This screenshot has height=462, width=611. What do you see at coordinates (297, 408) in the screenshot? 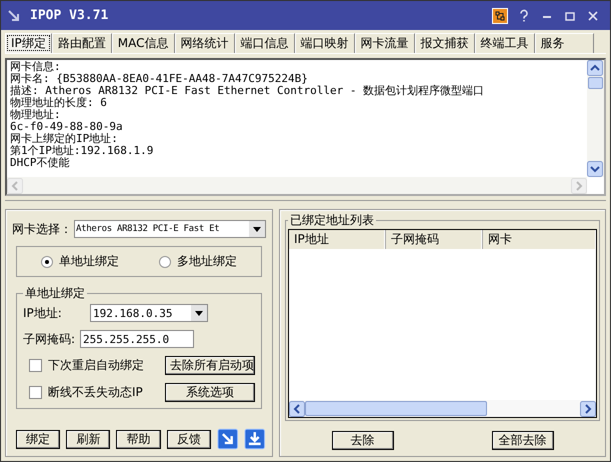
I see `scroll-left-icon` at bounding box center [297, 408].